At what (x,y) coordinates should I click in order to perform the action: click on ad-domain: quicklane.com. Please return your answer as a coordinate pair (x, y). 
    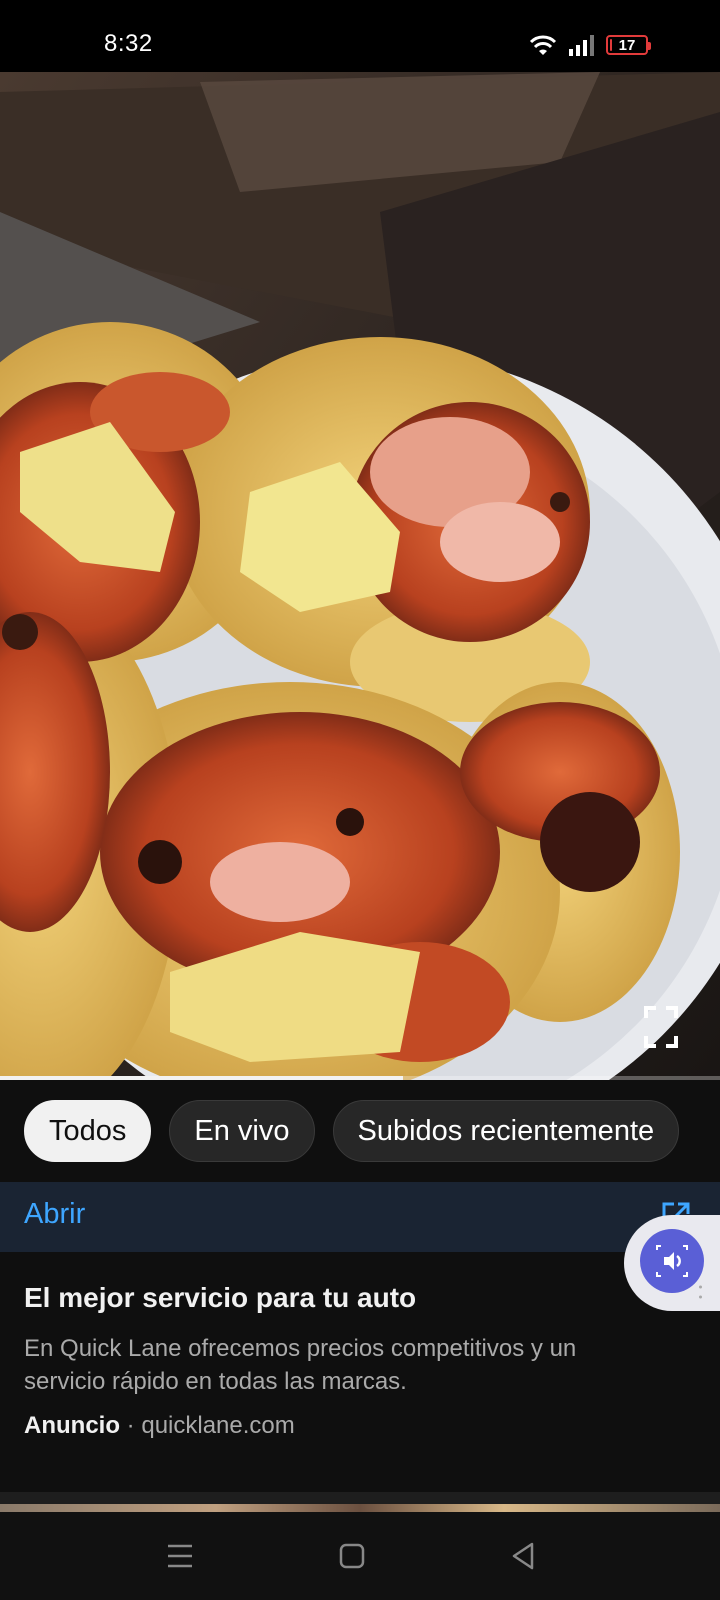
    Looking at the image, I should click on (218, 1425).